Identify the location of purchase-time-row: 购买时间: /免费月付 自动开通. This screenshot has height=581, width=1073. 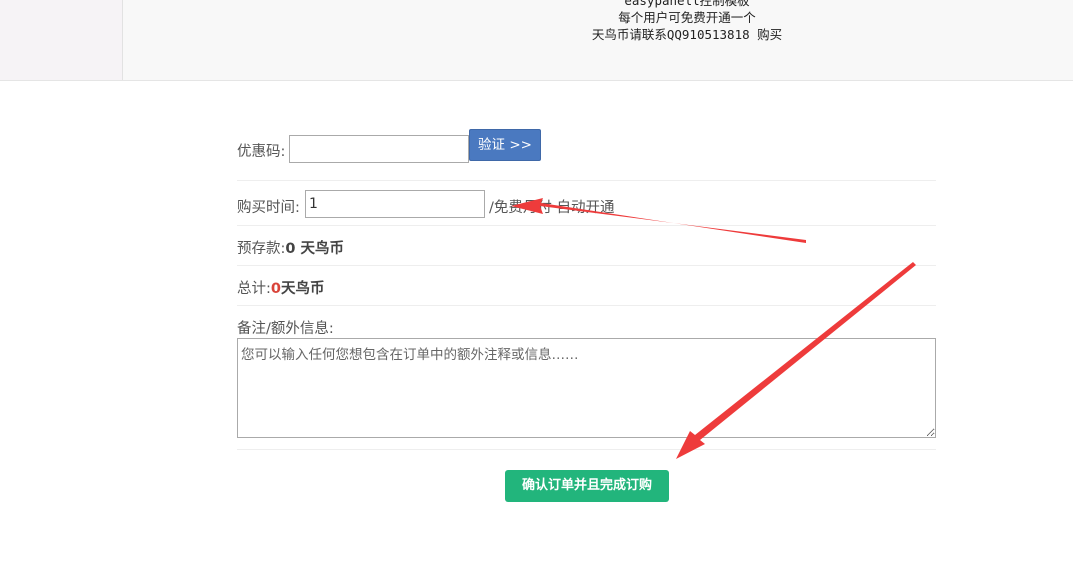
(586, 203).